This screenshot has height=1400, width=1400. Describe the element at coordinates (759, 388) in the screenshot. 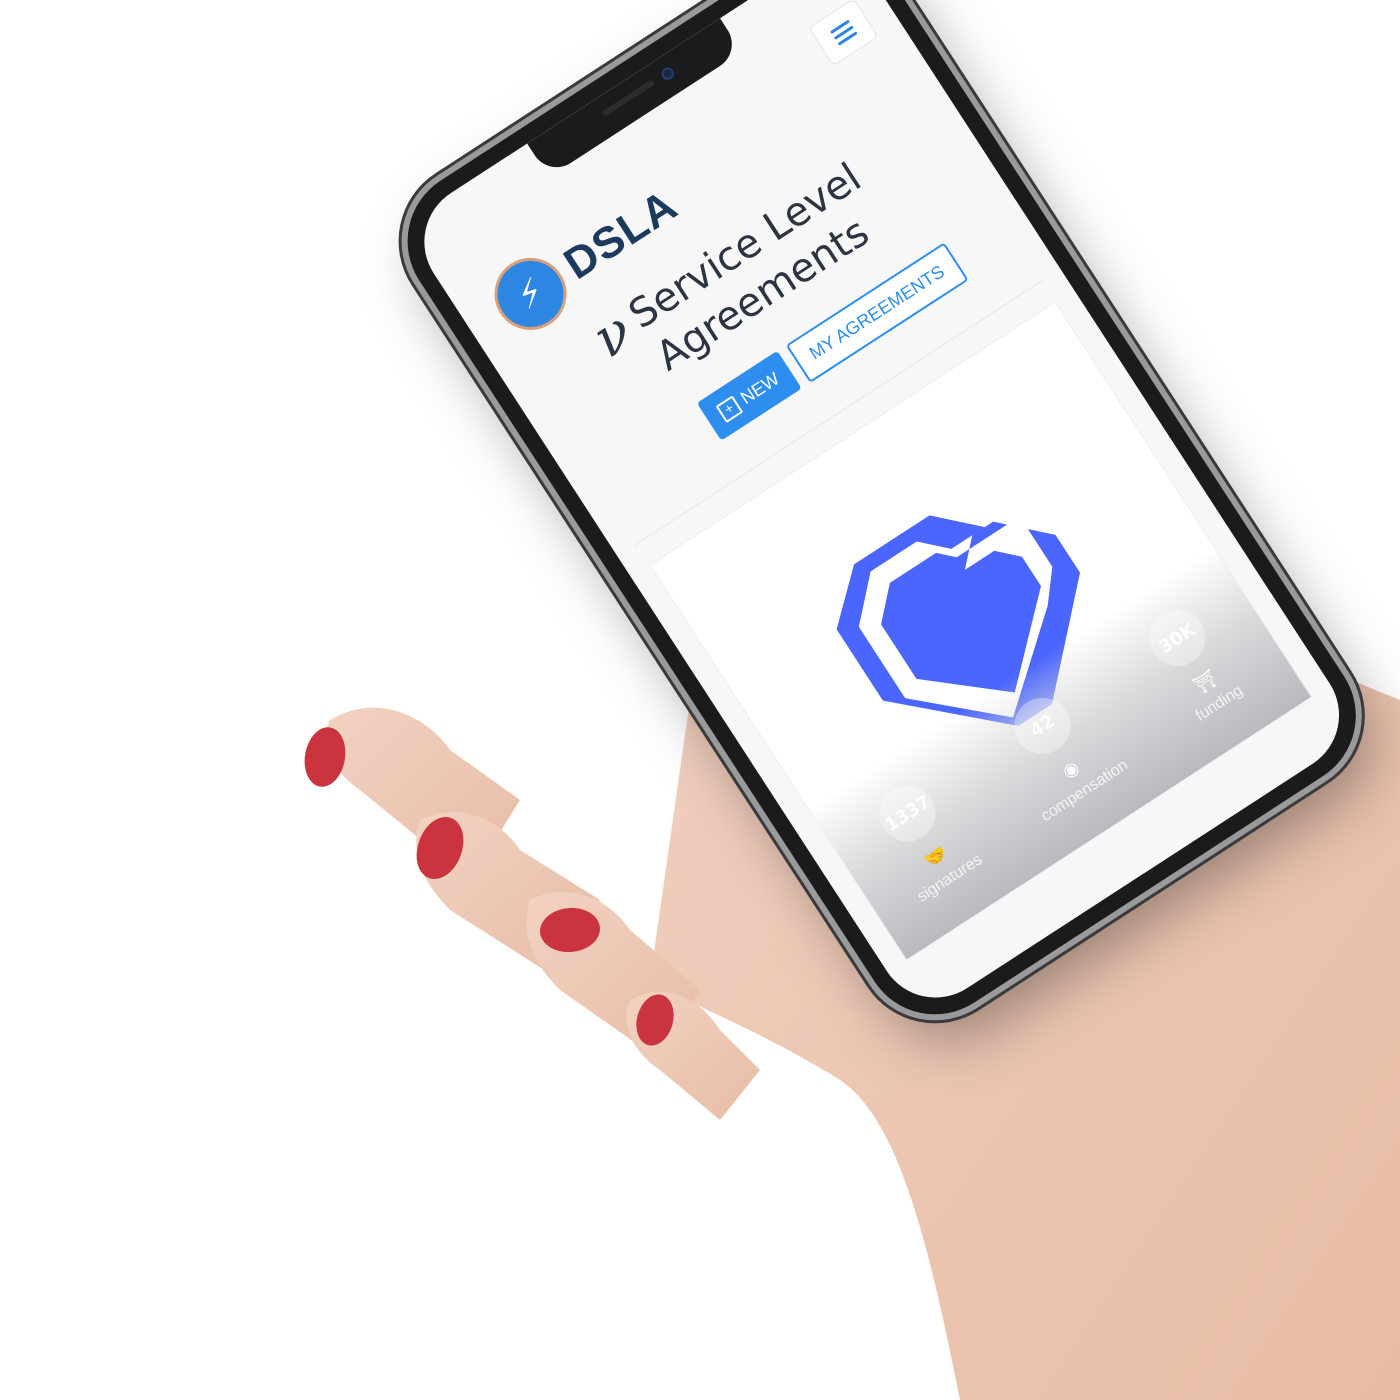

I see `new-button-label: NEW` at that location.